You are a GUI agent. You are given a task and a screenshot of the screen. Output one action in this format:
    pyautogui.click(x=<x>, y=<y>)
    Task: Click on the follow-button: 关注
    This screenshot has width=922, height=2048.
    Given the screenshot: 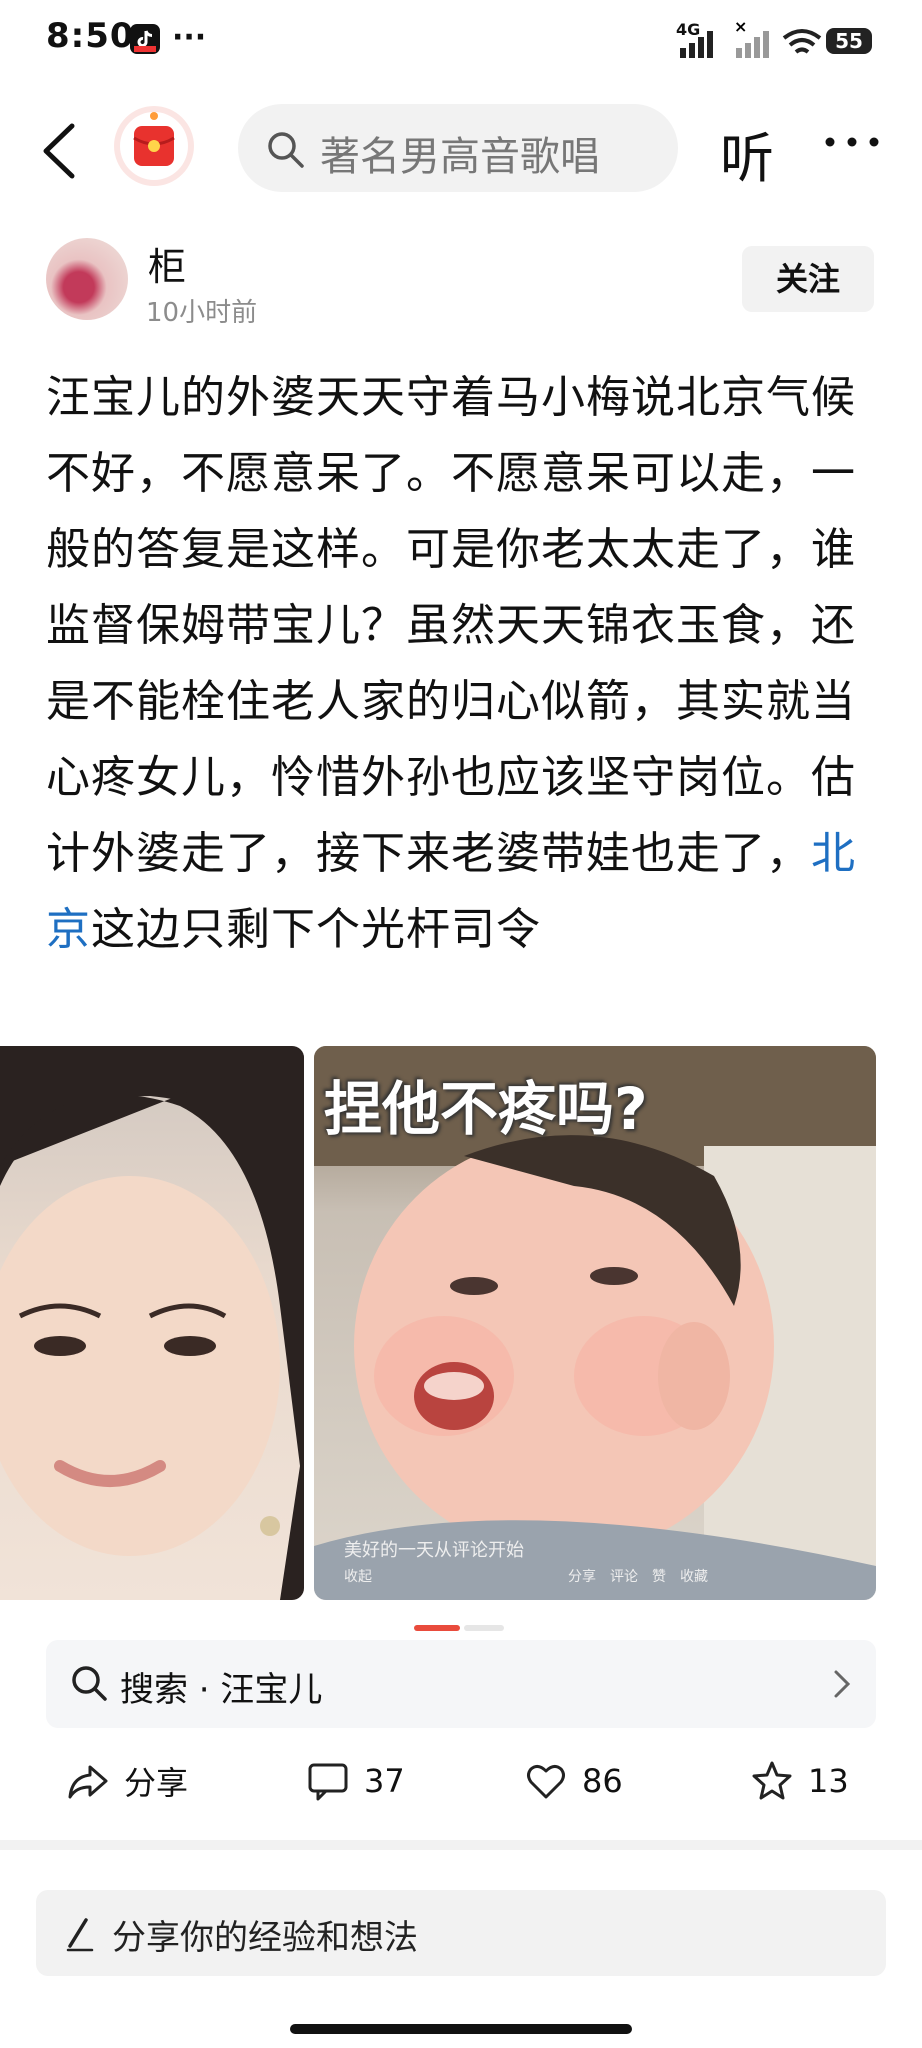 What is the action you would take?
    pyautogui.click(x=808, y=279)
    